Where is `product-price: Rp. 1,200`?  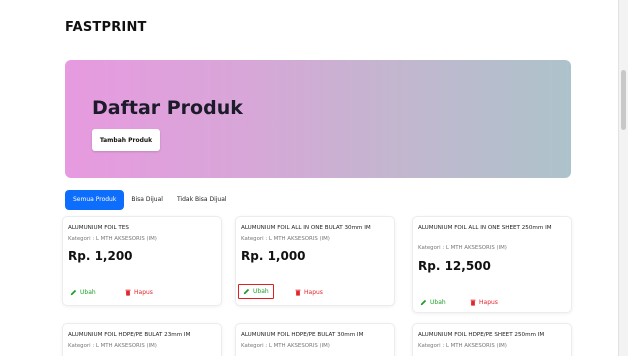 product-price: Rp. 1,200 is located at coordinates (100, 256).